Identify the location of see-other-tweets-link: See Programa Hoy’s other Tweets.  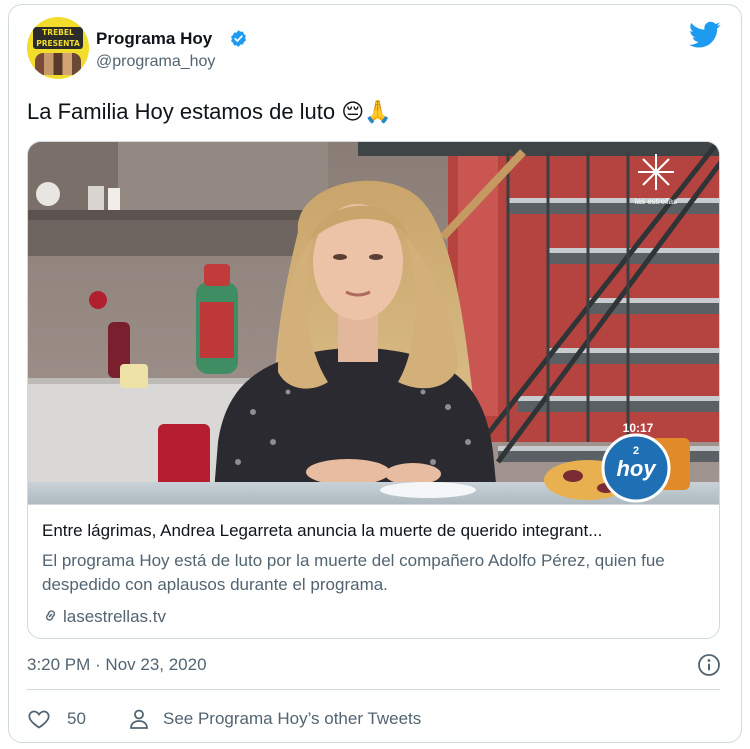
(307, 719).